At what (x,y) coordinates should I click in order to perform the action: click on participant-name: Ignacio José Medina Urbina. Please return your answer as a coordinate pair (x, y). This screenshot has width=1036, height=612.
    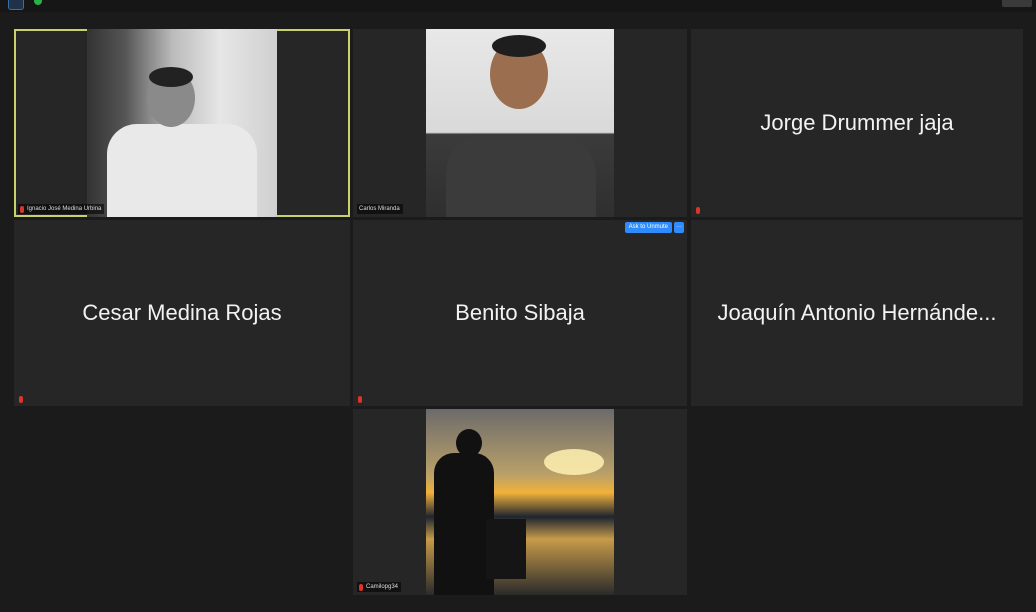
    Looking at the image, I should click on (64, 209).